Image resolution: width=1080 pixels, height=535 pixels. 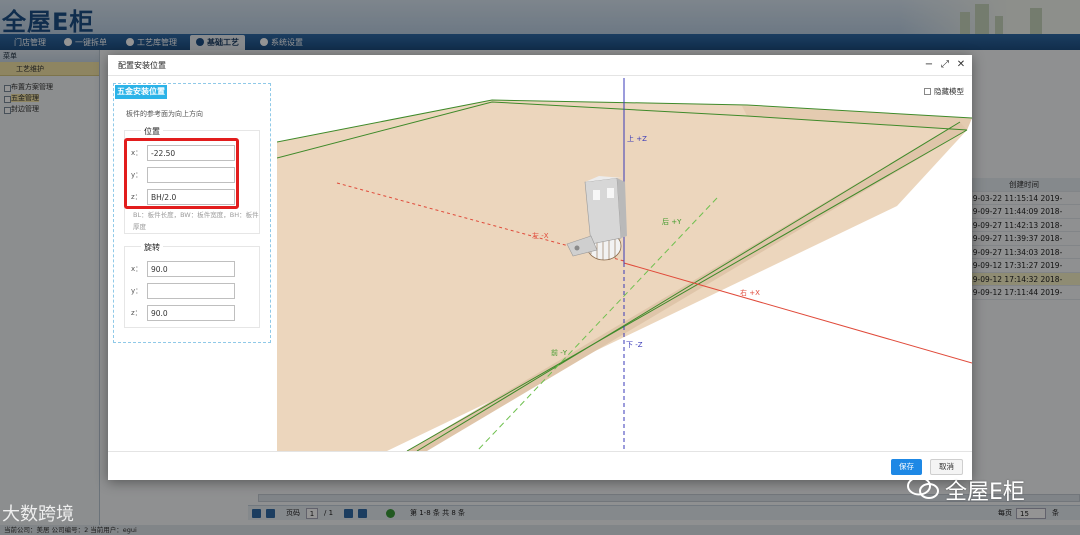 What do you see at coordinates (750, 293) in the screenshot?
I see `axis-label-right-x: 右 +X` at bounding box center [750, 293].